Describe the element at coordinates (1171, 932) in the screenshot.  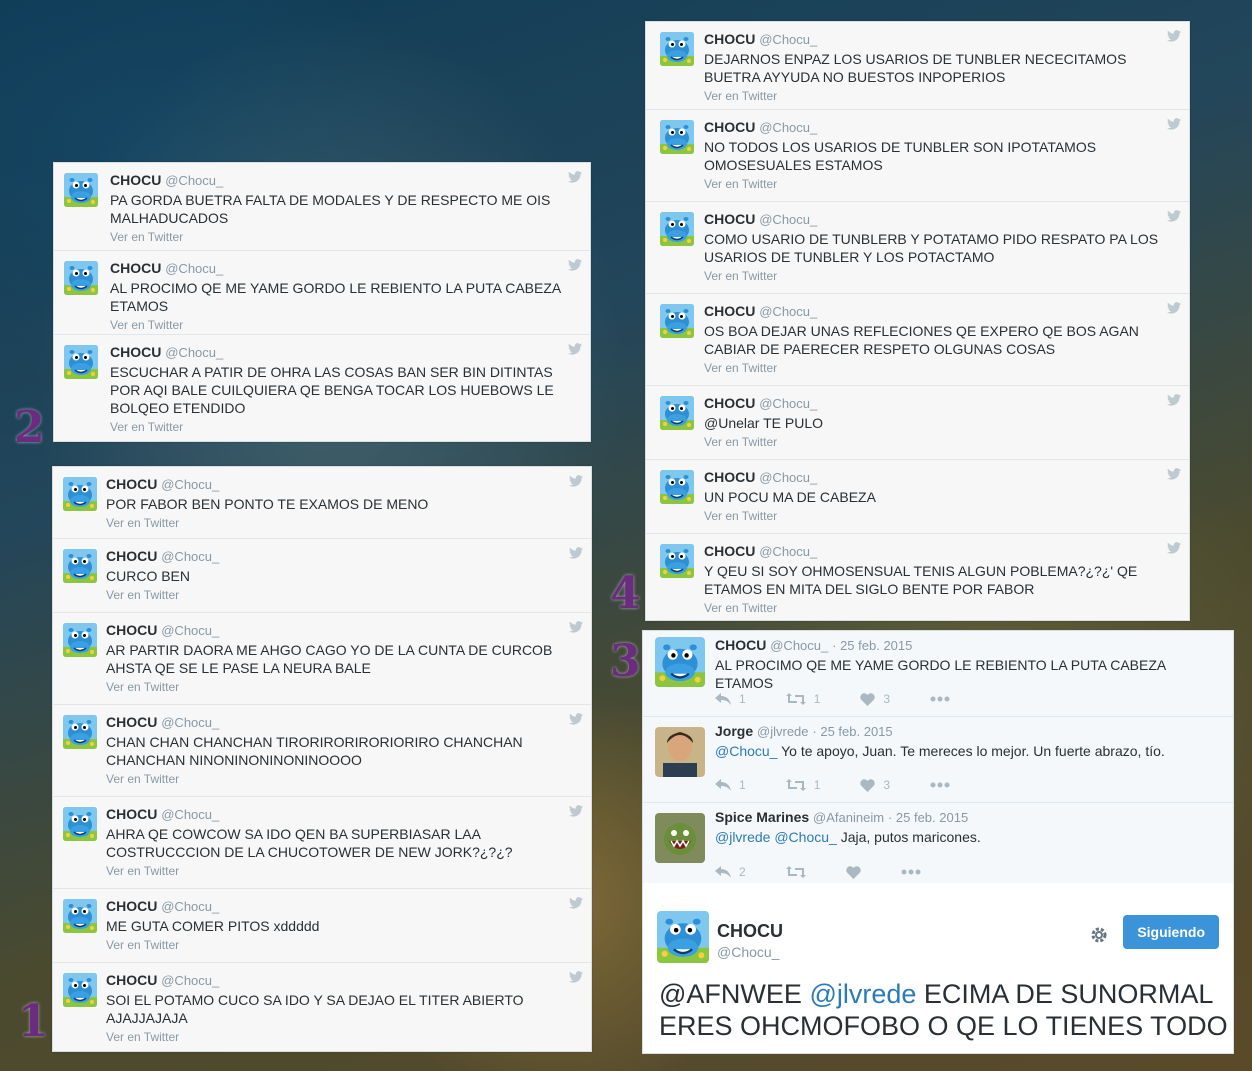
I see `following-button: Siguiendo` at that location.